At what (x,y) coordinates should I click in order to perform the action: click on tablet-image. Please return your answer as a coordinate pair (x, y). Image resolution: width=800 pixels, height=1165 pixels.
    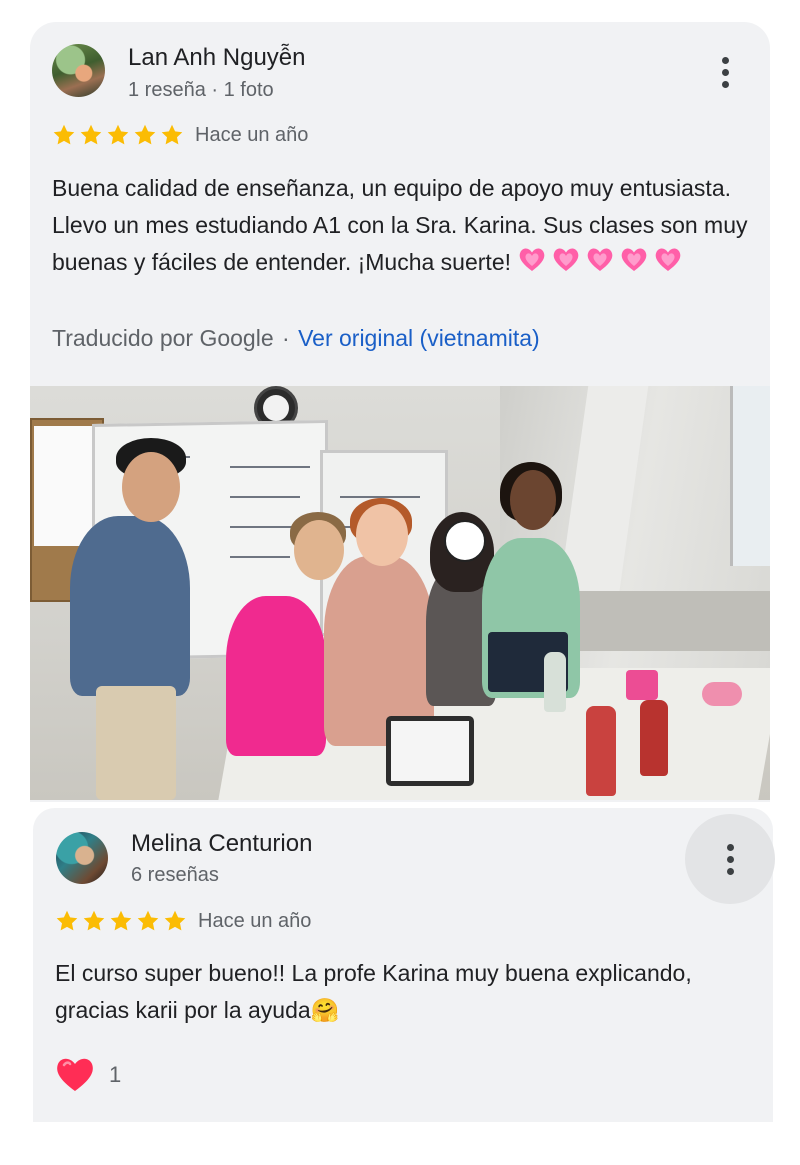
    Looking at the image, I should click on (430, 751).